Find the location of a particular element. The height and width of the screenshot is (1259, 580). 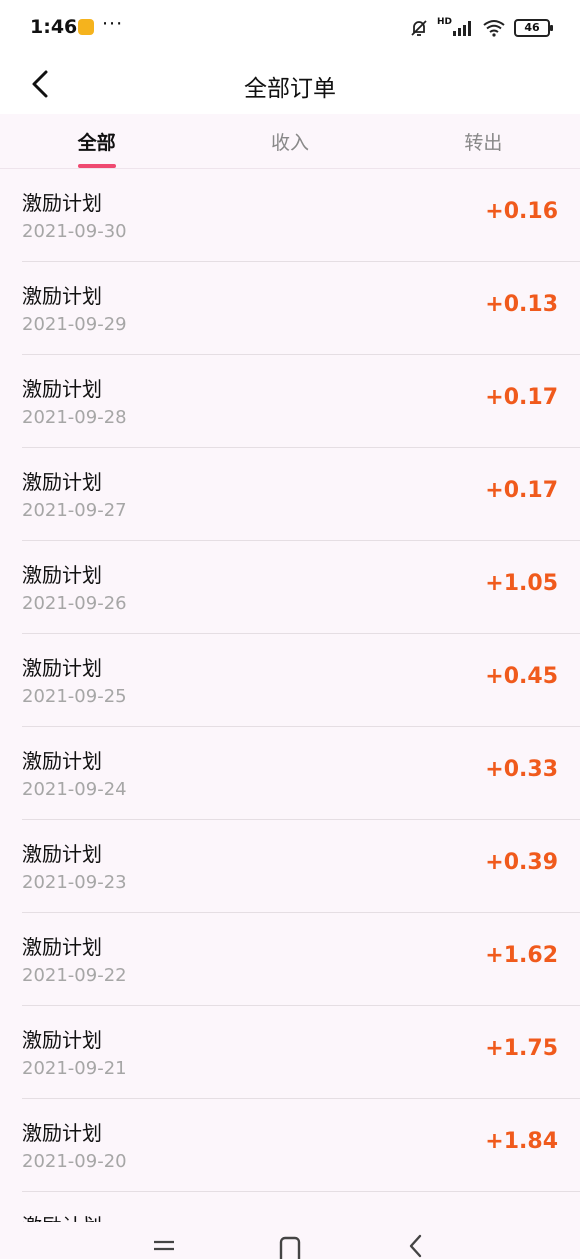

menu-icon is located at coordinates (164, 1246).